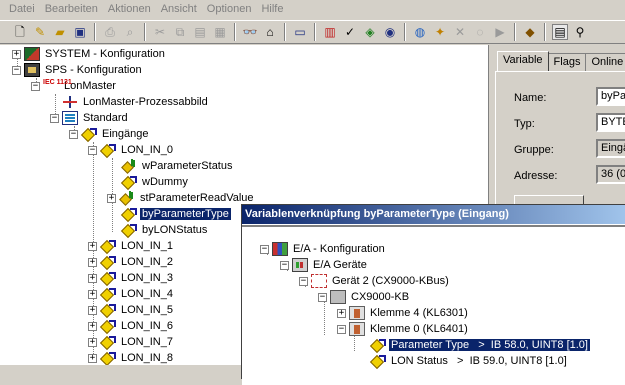 The image size is (625, 385). Describe the element at coordinates (272, 9) in the screenshot. I see `menu-hilfe: Hilfe` at that location.